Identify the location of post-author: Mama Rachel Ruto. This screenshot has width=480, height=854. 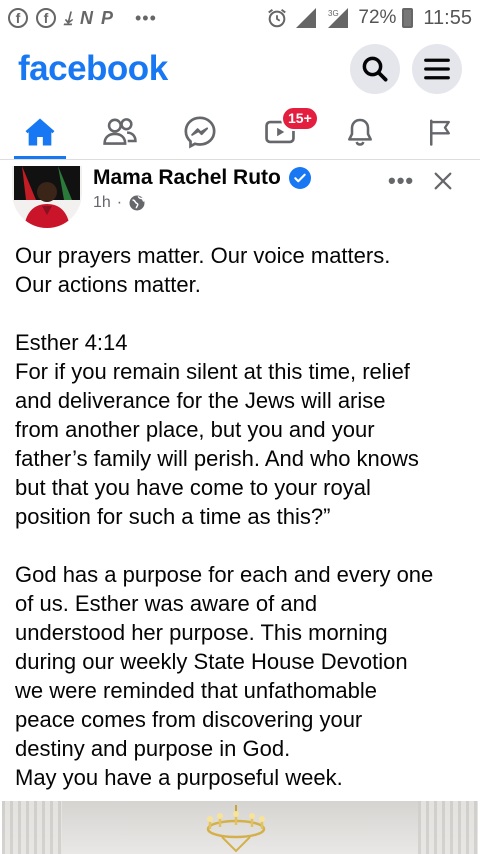
(202, 178).